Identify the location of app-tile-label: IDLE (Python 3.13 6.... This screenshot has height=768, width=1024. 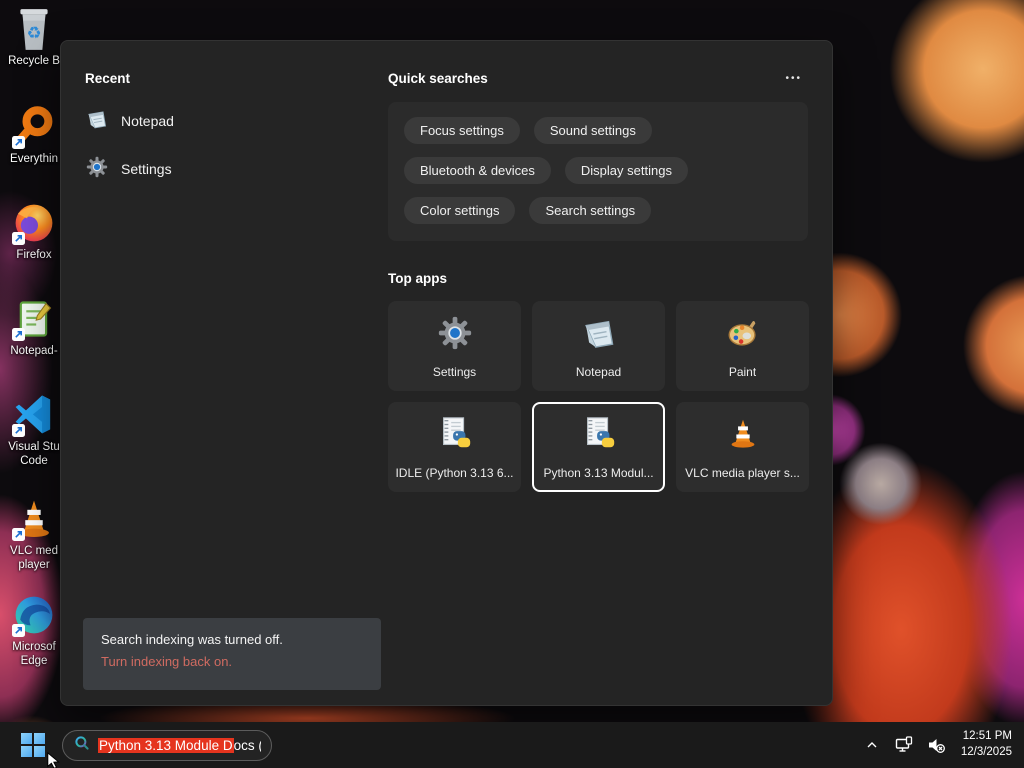
(454, 472).